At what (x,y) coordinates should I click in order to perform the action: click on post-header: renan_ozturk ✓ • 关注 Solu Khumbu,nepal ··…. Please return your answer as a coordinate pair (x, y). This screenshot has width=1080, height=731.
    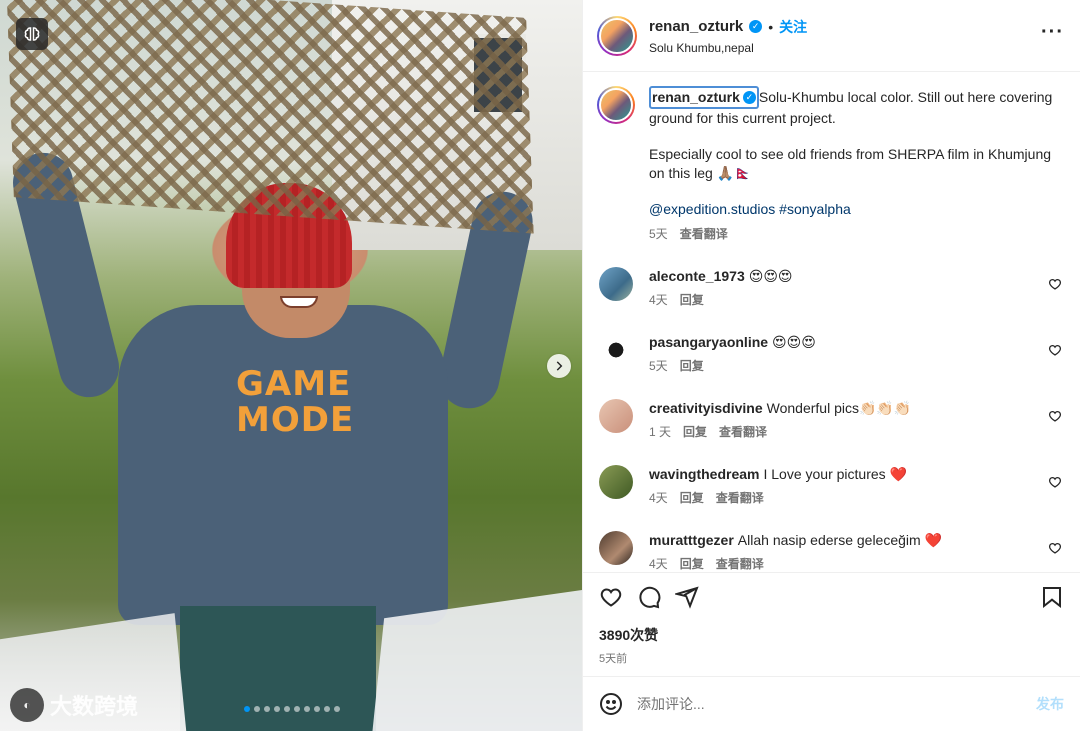
    Looking at the image, I should click on (831, 36).